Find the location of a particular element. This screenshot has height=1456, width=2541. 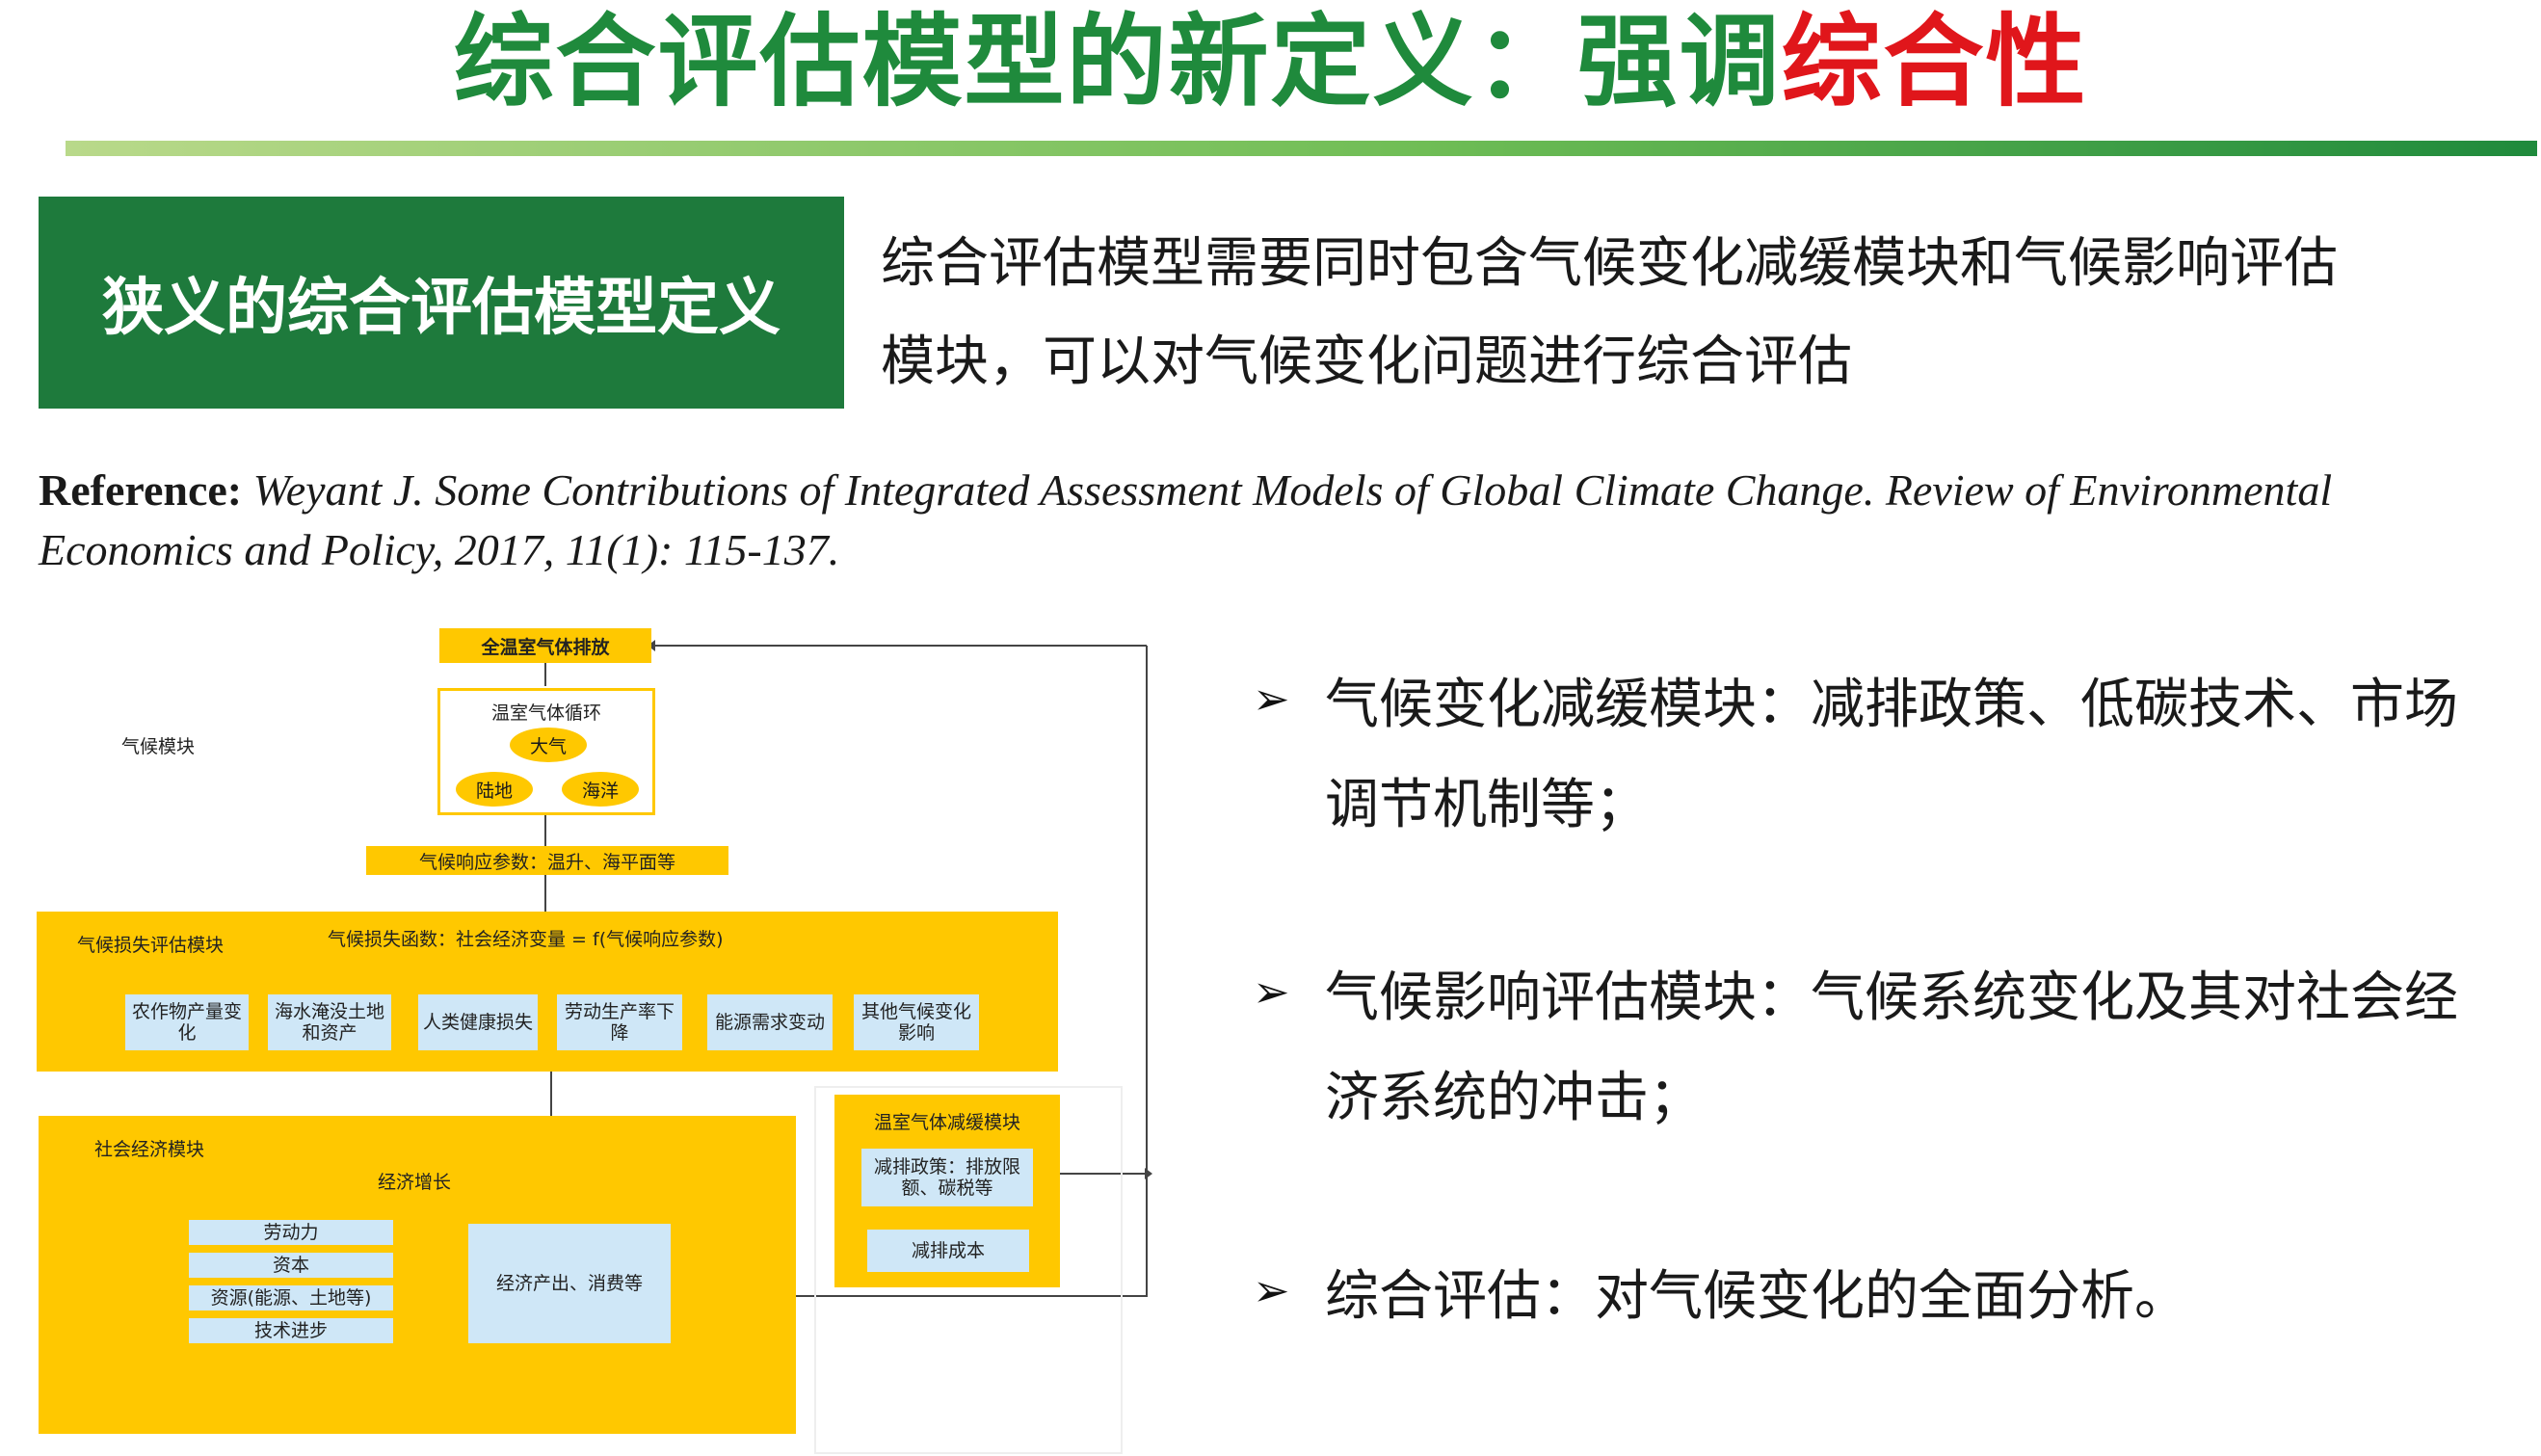

input-item: 资本 is located at coordinates (291, 1265).